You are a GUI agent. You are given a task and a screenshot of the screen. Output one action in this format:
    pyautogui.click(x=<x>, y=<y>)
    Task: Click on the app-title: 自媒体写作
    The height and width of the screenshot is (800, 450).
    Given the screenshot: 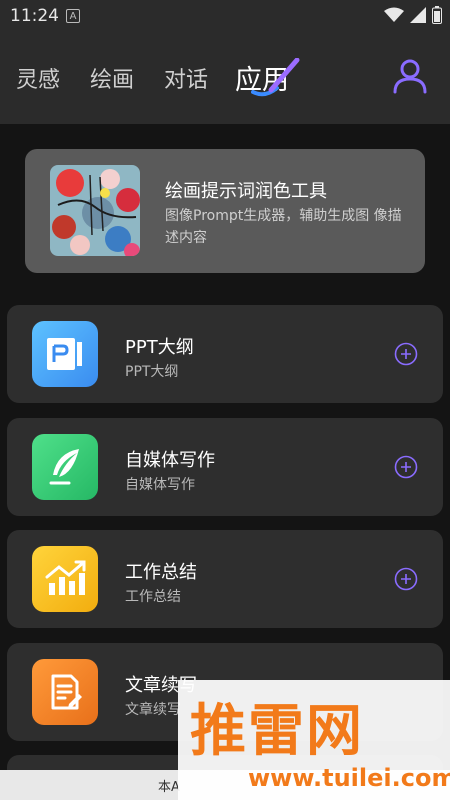 What is the action you would take?
    pyautogui.click(x=170, y=460)
    